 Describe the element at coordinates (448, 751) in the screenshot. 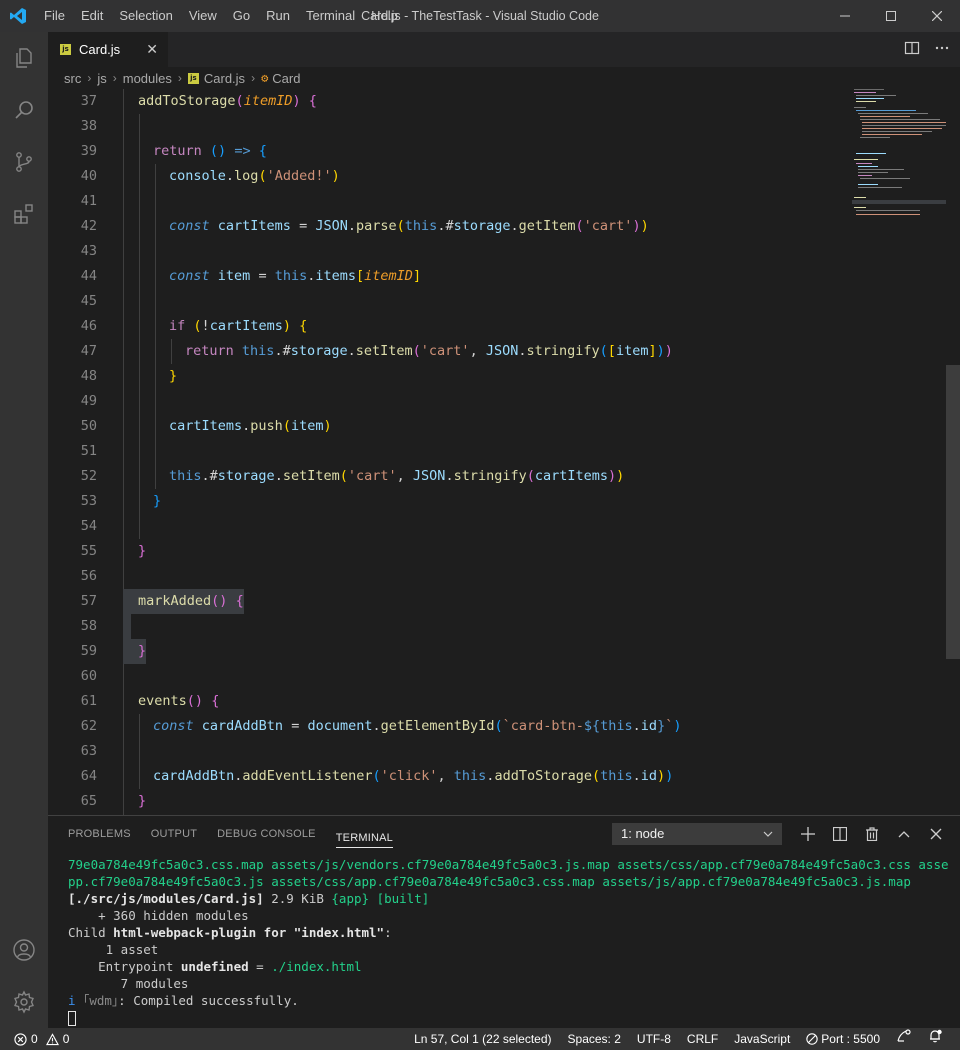

I see `code-line: 63` at that location.